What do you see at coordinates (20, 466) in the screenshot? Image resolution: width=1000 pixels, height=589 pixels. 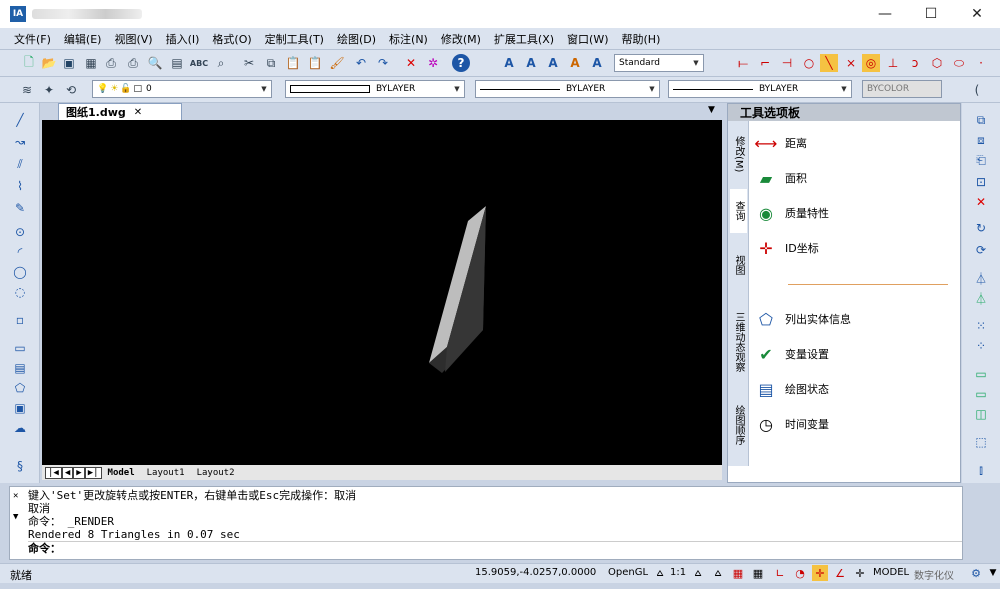 I see `spline-tool-icon: §` at bounding box center [20, 466].